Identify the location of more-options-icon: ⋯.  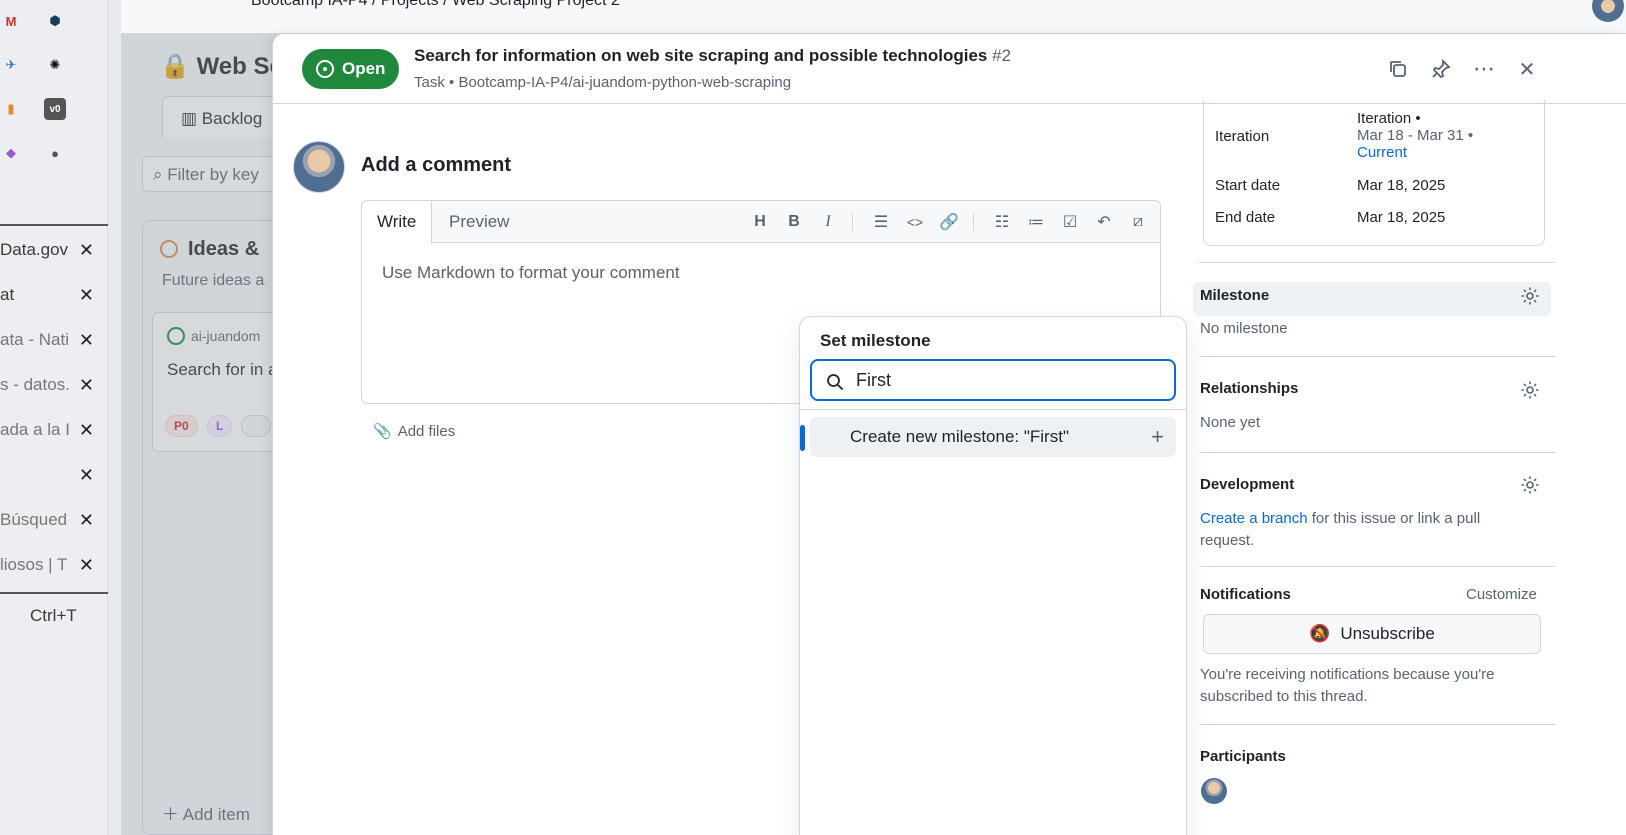
(1484, 69).